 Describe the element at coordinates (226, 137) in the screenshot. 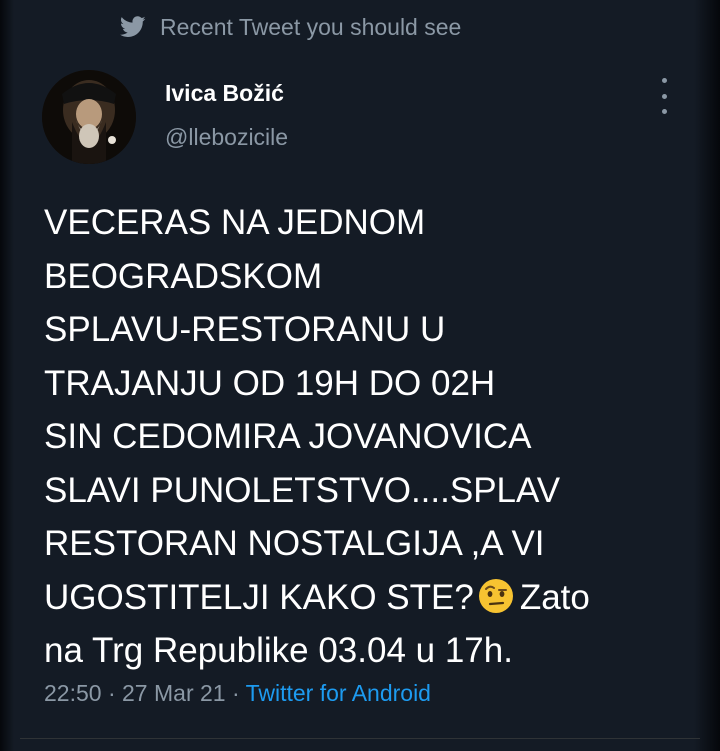

I see `author-handle: @llebozicile` at that location.